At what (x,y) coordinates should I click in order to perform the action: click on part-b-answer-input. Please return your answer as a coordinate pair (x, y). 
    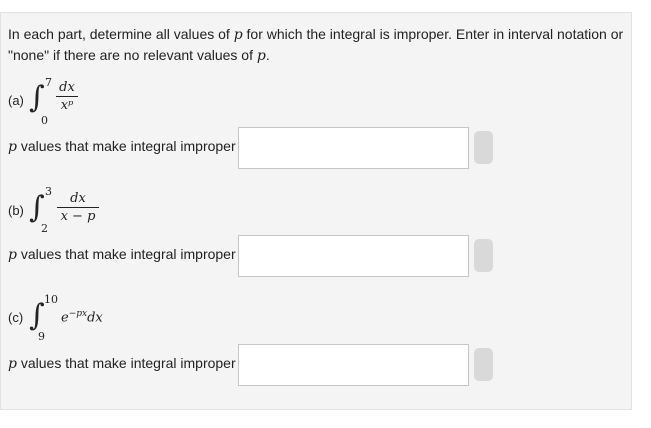
    Looking at the image, I should click on (353, 256).